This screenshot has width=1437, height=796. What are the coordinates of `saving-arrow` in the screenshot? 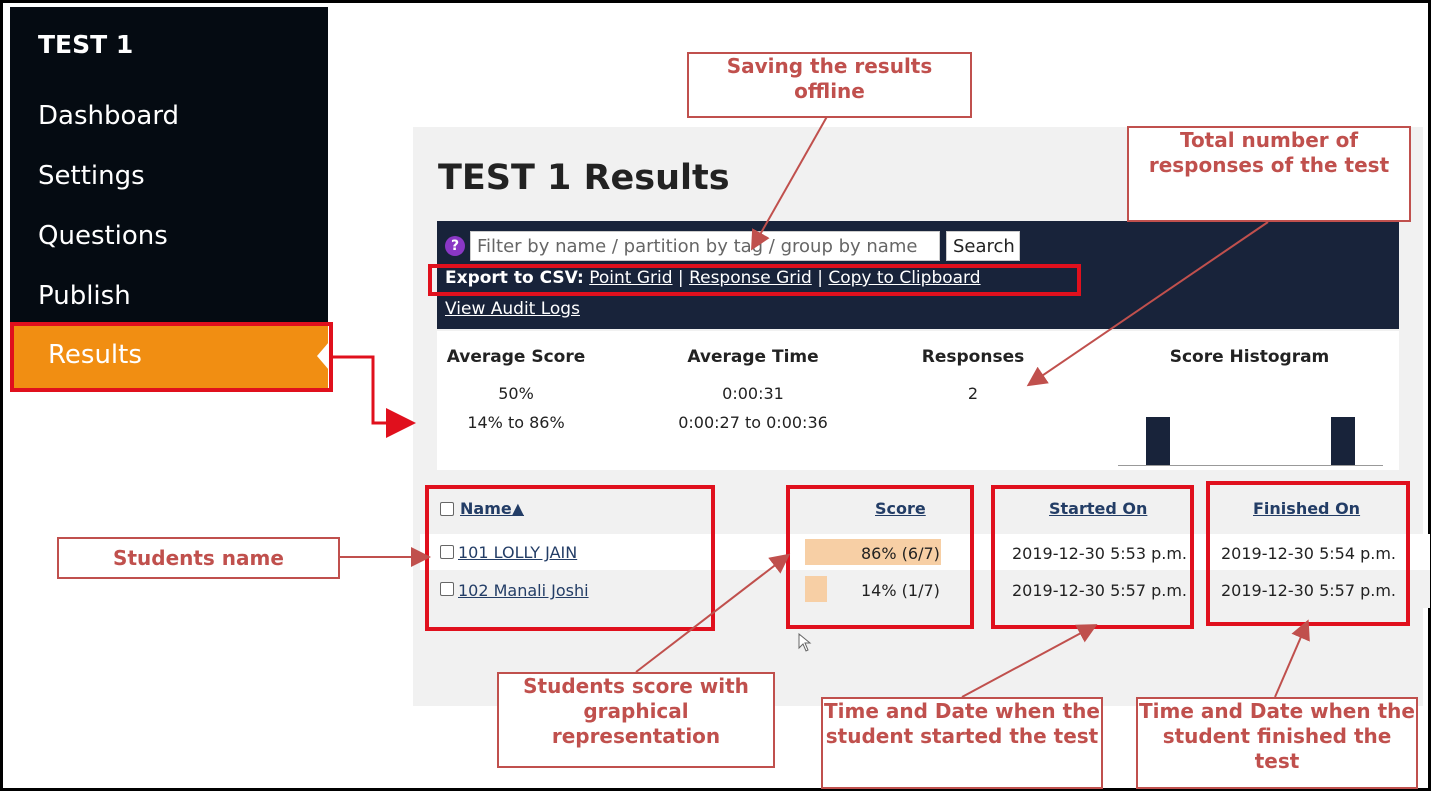 It's located at (790, 181).